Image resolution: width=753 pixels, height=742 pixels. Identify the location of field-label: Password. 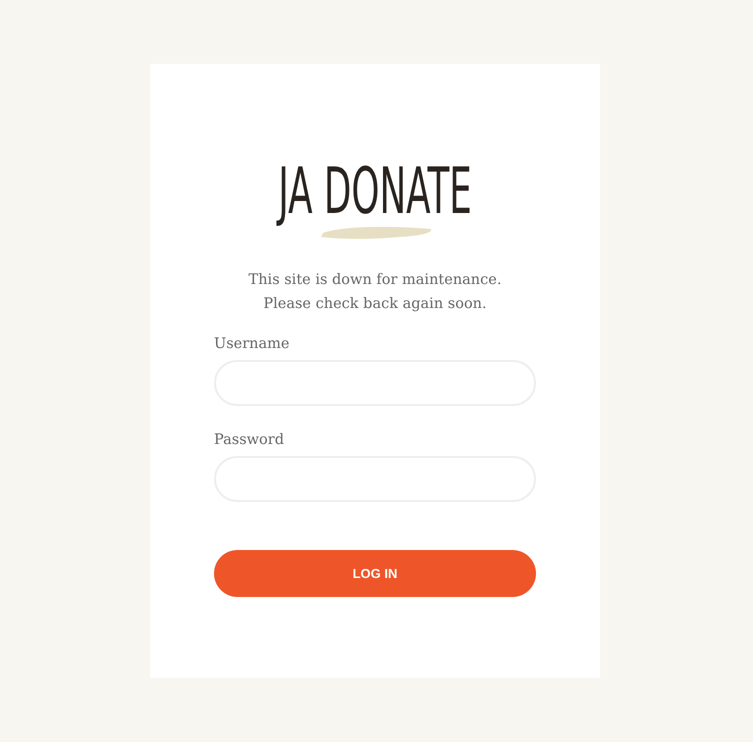
(249, 440).